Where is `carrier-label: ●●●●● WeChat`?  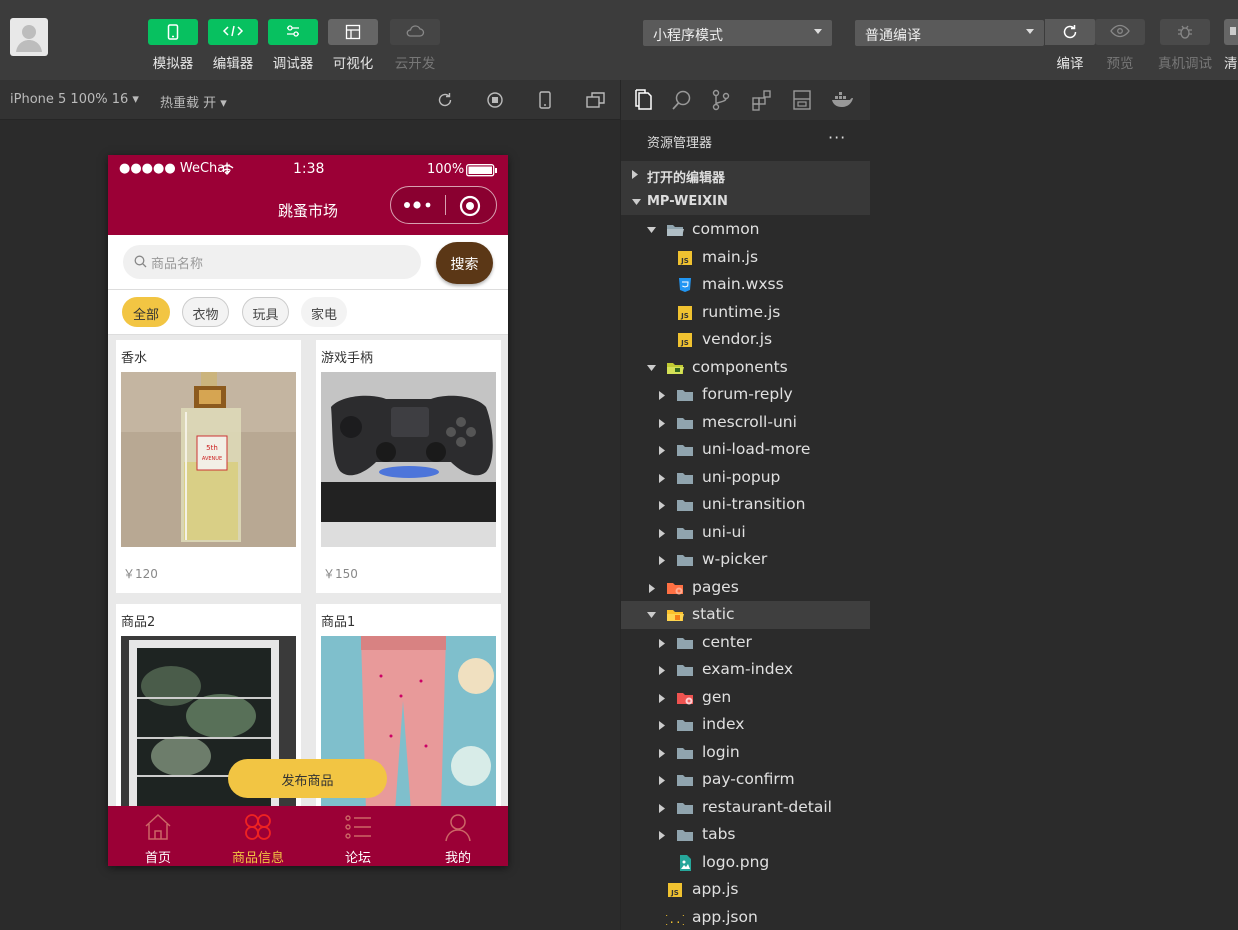 carrier-label: ●●●●● WeChat is located at coordinates (175, 168).